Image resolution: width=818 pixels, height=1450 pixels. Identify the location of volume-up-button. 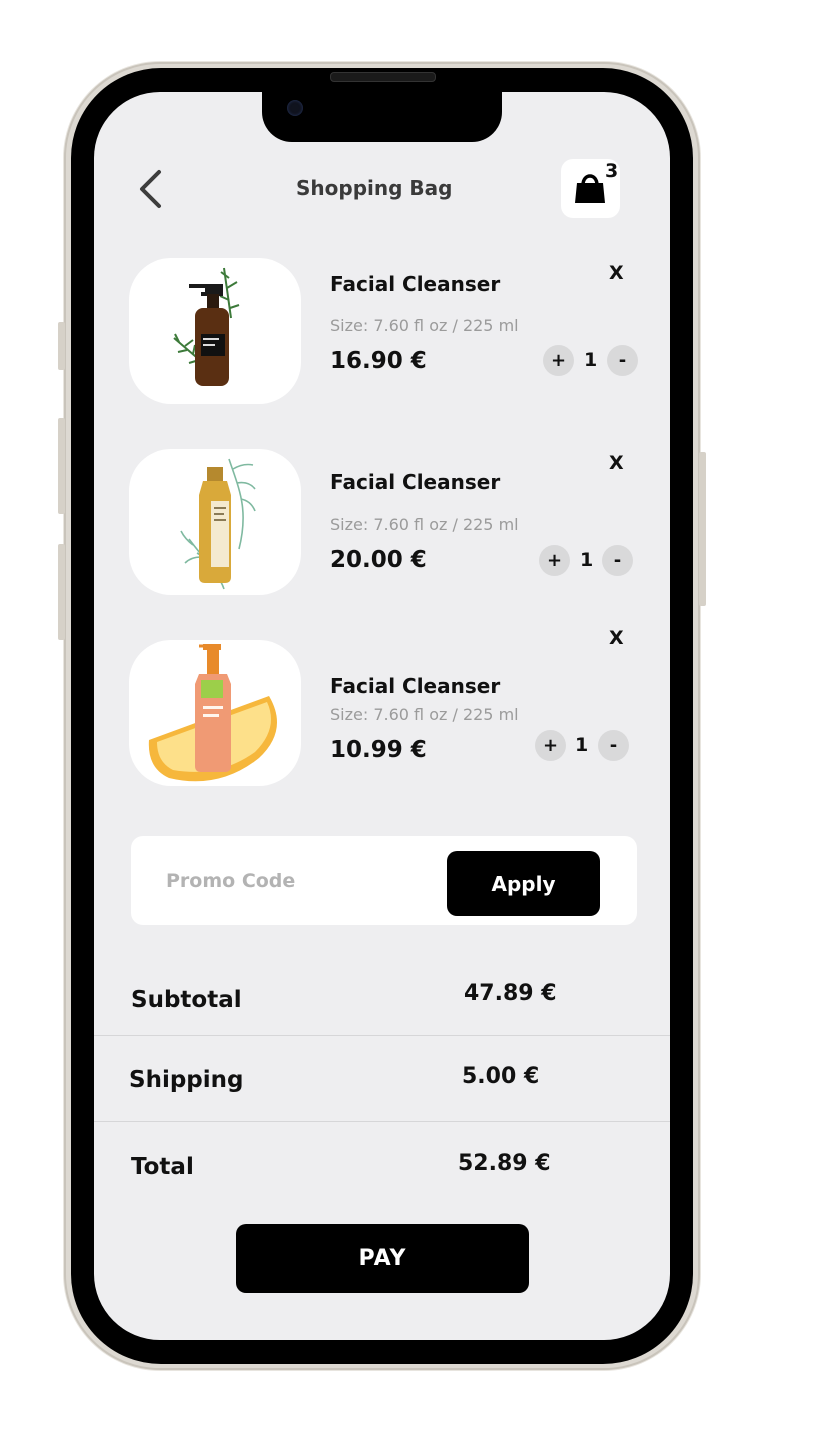
(61, 466).